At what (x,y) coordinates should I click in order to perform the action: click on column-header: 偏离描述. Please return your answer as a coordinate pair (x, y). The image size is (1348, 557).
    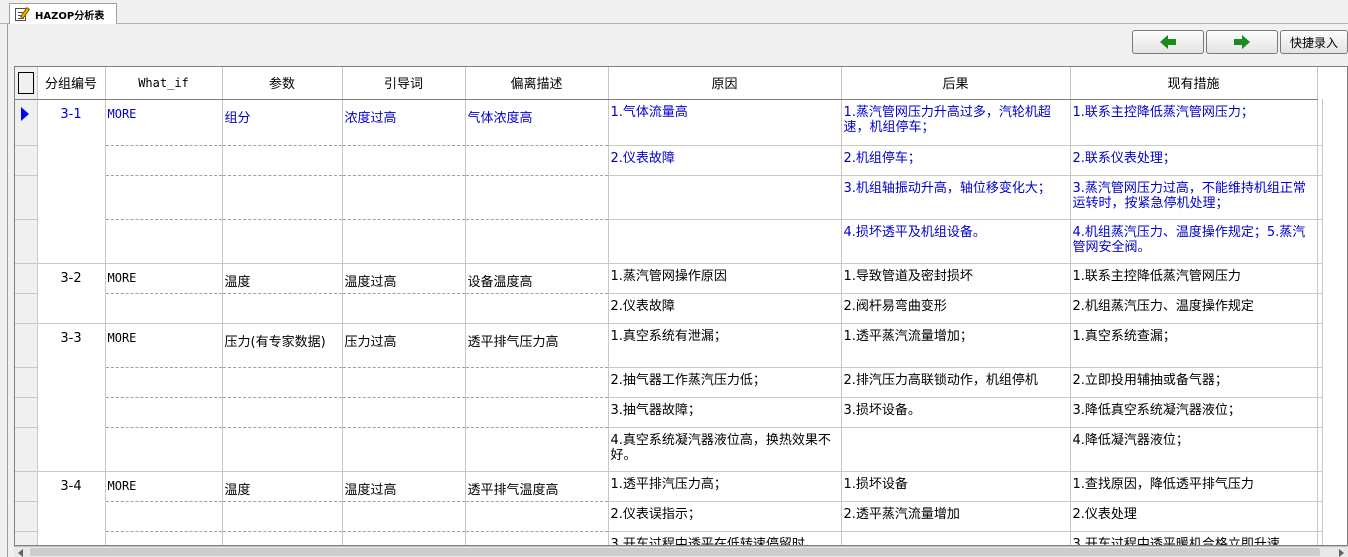
    Looking at the image, I should click on (537, 83).